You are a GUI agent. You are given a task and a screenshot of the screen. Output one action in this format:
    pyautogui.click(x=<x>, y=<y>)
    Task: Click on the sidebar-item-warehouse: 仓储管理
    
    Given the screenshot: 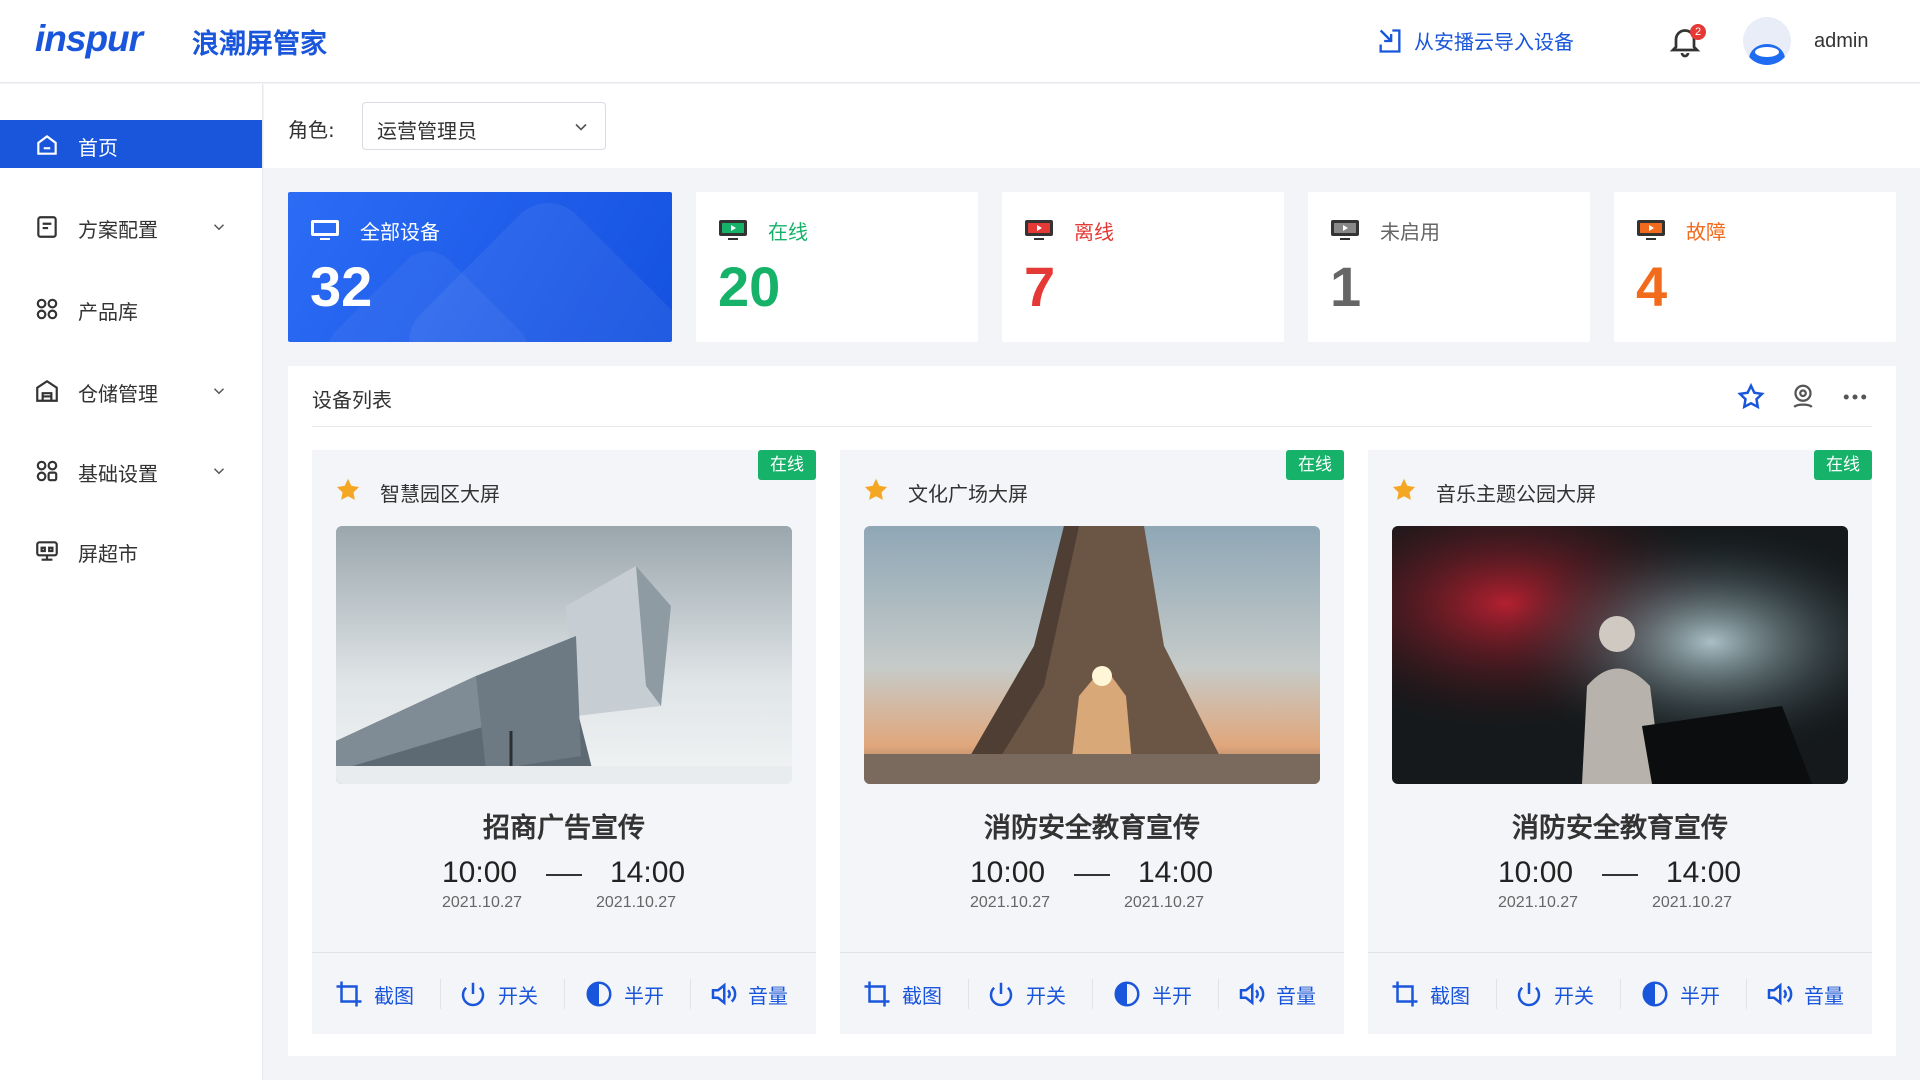 What is the action you would take?
    pyautogui.click(x=131, y=390)
    